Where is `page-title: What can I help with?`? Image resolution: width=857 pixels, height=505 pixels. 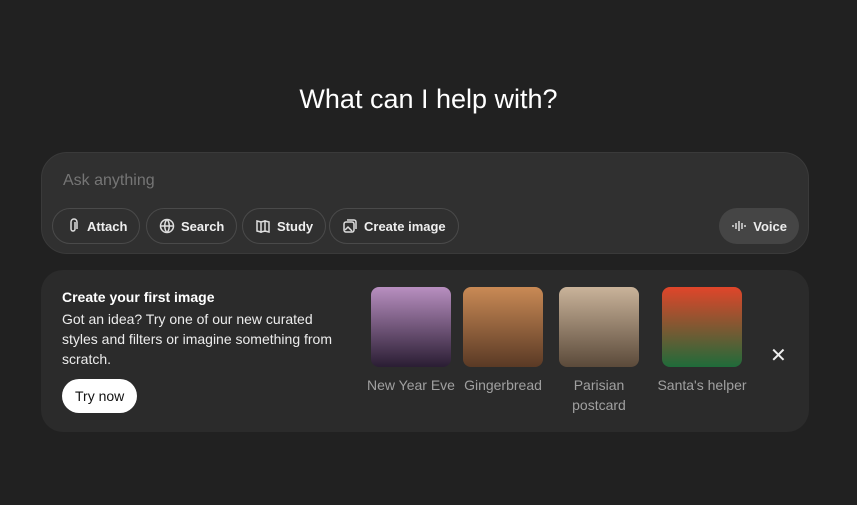 page-title: What can I help with? is located at coordinates (428, 99).